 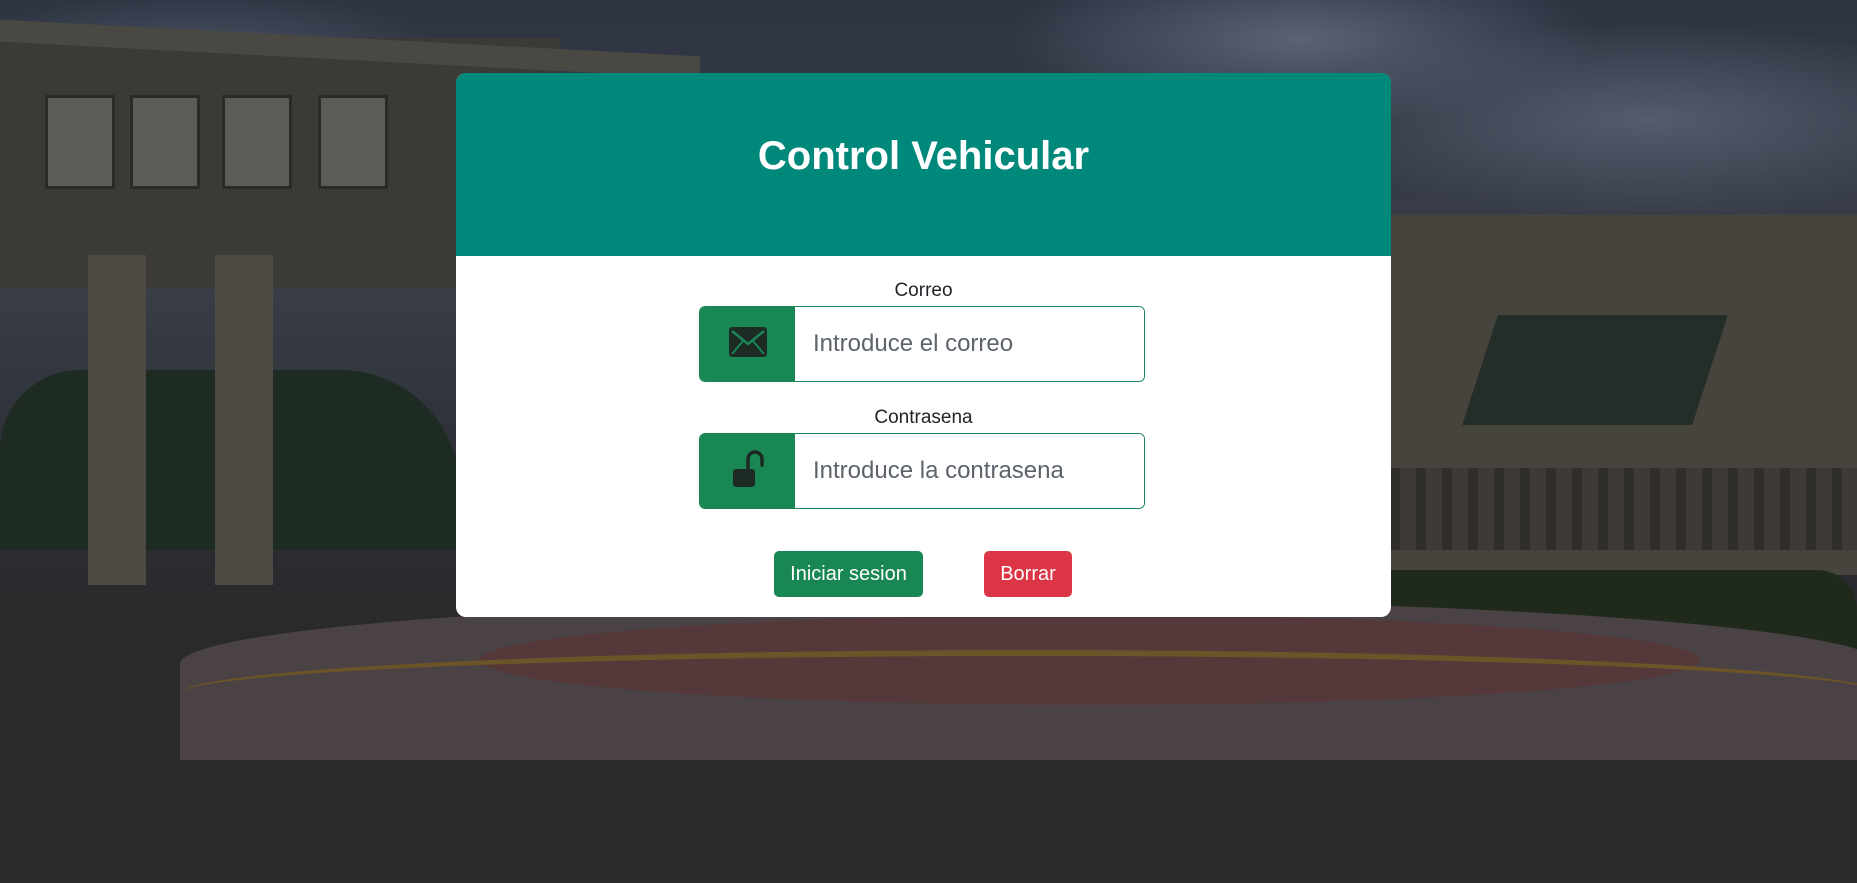 I want to click on password-input-group, so click(x=922, y=471).